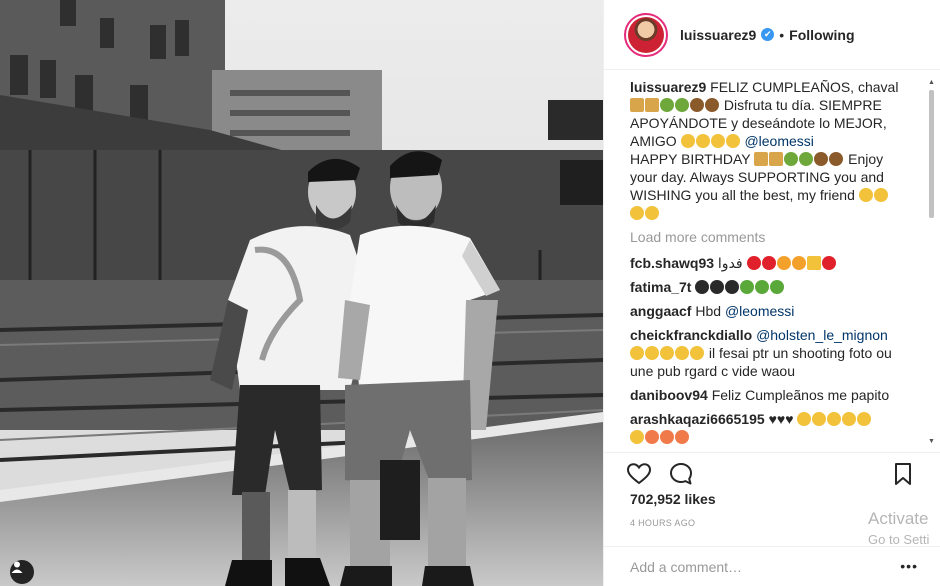  Describe the element at coordinates (662, 523) in the screenshot. I see `post-timestamp: 4 HOURS AGO` at that location.